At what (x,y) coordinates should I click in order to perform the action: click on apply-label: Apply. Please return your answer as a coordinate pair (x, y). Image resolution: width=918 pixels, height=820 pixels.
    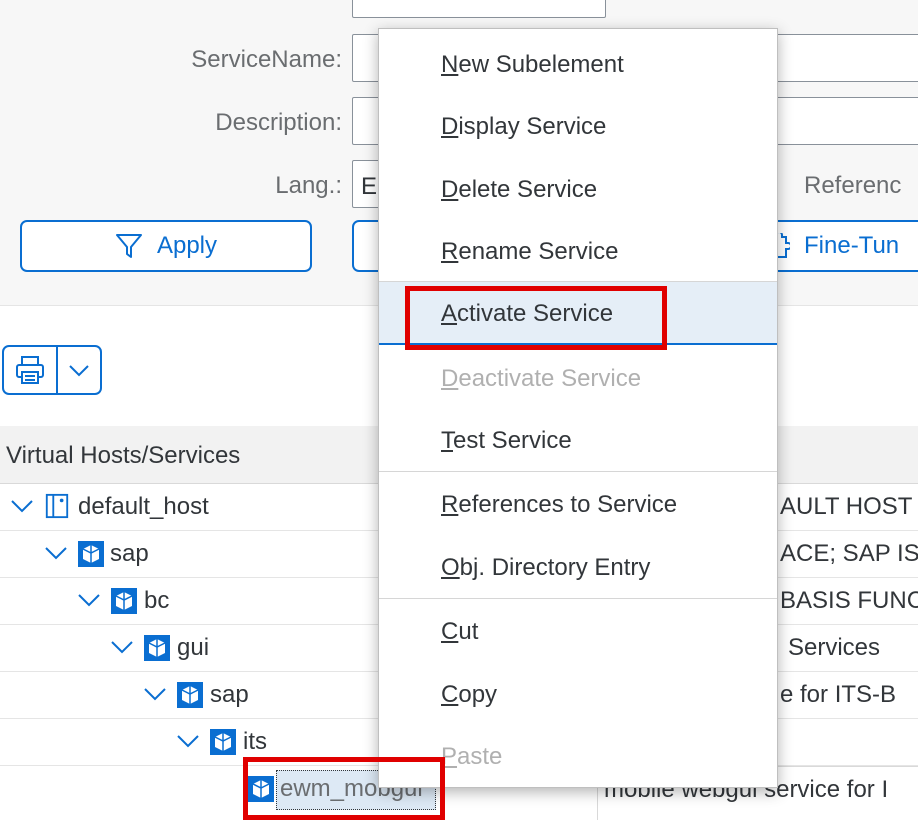
    Looking at the image, I should click on (187, 245).